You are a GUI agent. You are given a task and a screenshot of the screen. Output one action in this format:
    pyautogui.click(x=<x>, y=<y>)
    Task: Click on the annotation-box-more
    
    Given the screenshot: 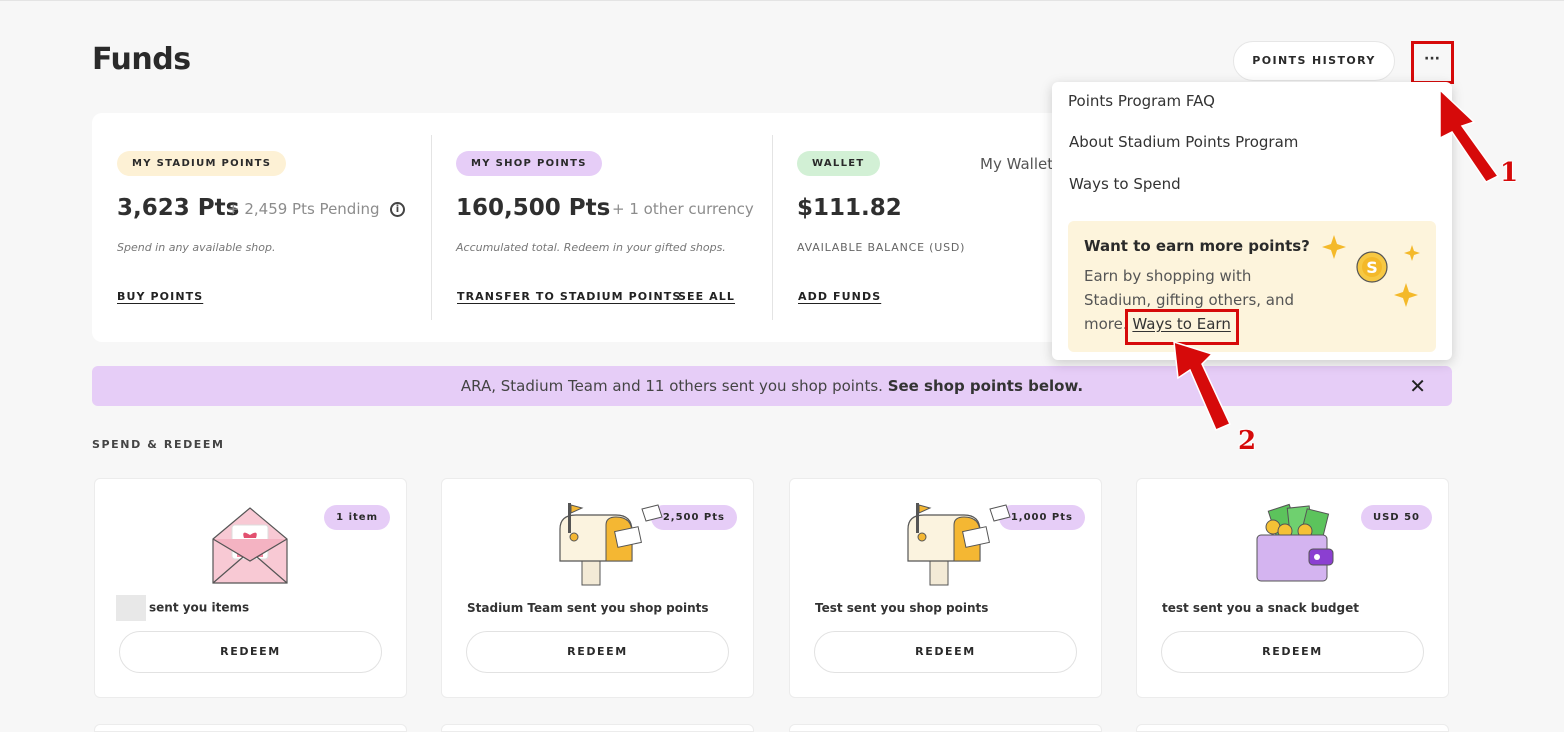 What is the action you would take?
    pyautogui.click(x=1432, y=62)
    